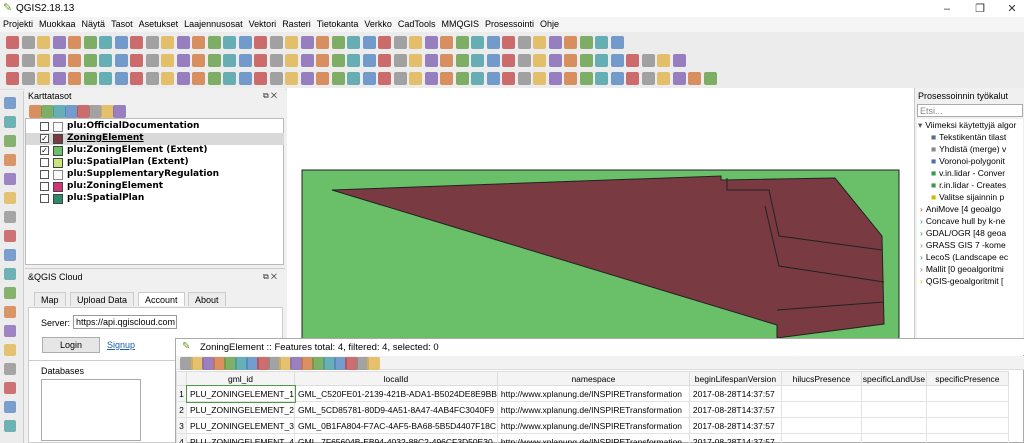 This screenshot has height=443, width=1024. Describe the element at coordinates (94, 23) in the screenshot. I see `menu-item: Näytä` at that location.